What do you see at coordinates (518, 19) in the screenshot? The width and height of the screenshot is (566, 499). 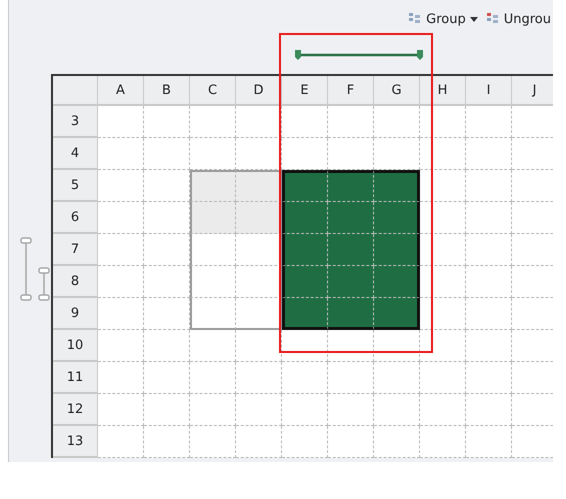 I see `group-button: Ungrou` at bounding box center [518, 19].